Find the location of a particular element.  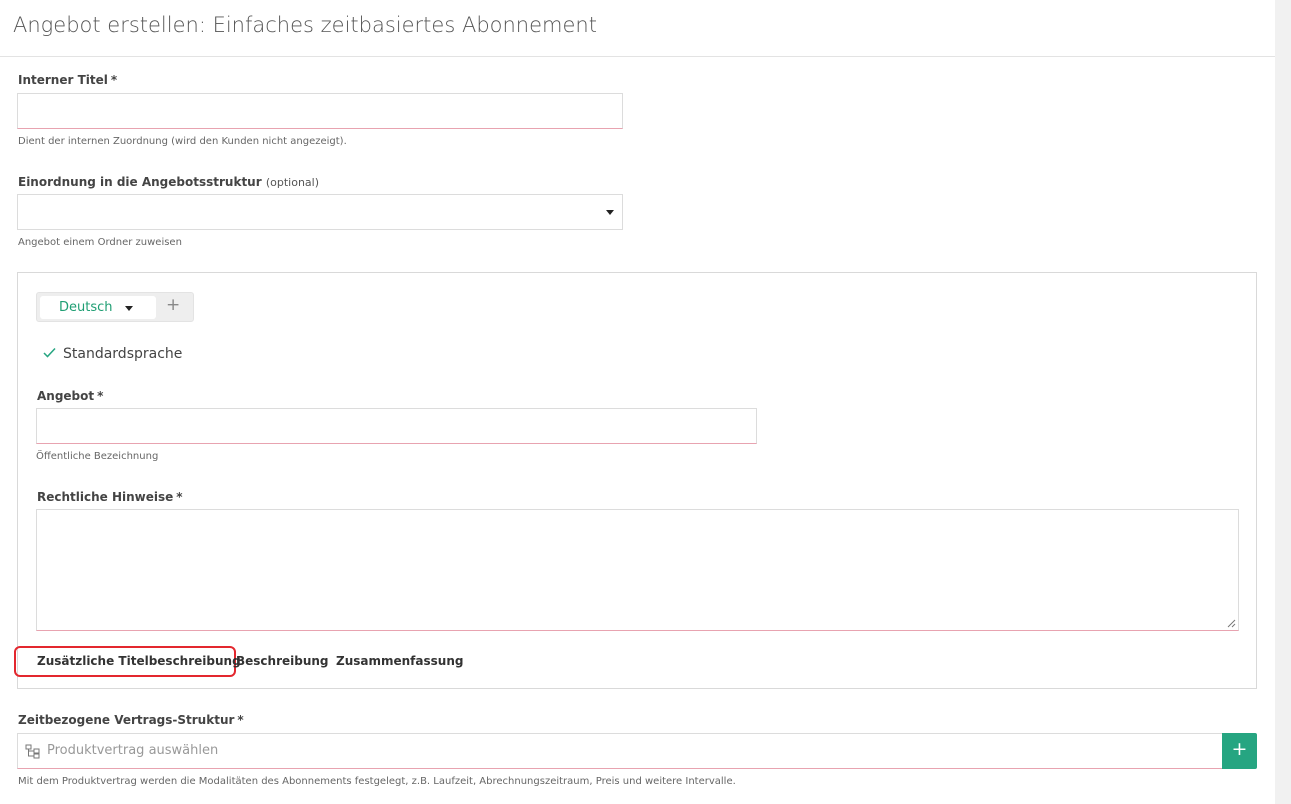

add-contract-button: + is located at coordinates (1239, 751).